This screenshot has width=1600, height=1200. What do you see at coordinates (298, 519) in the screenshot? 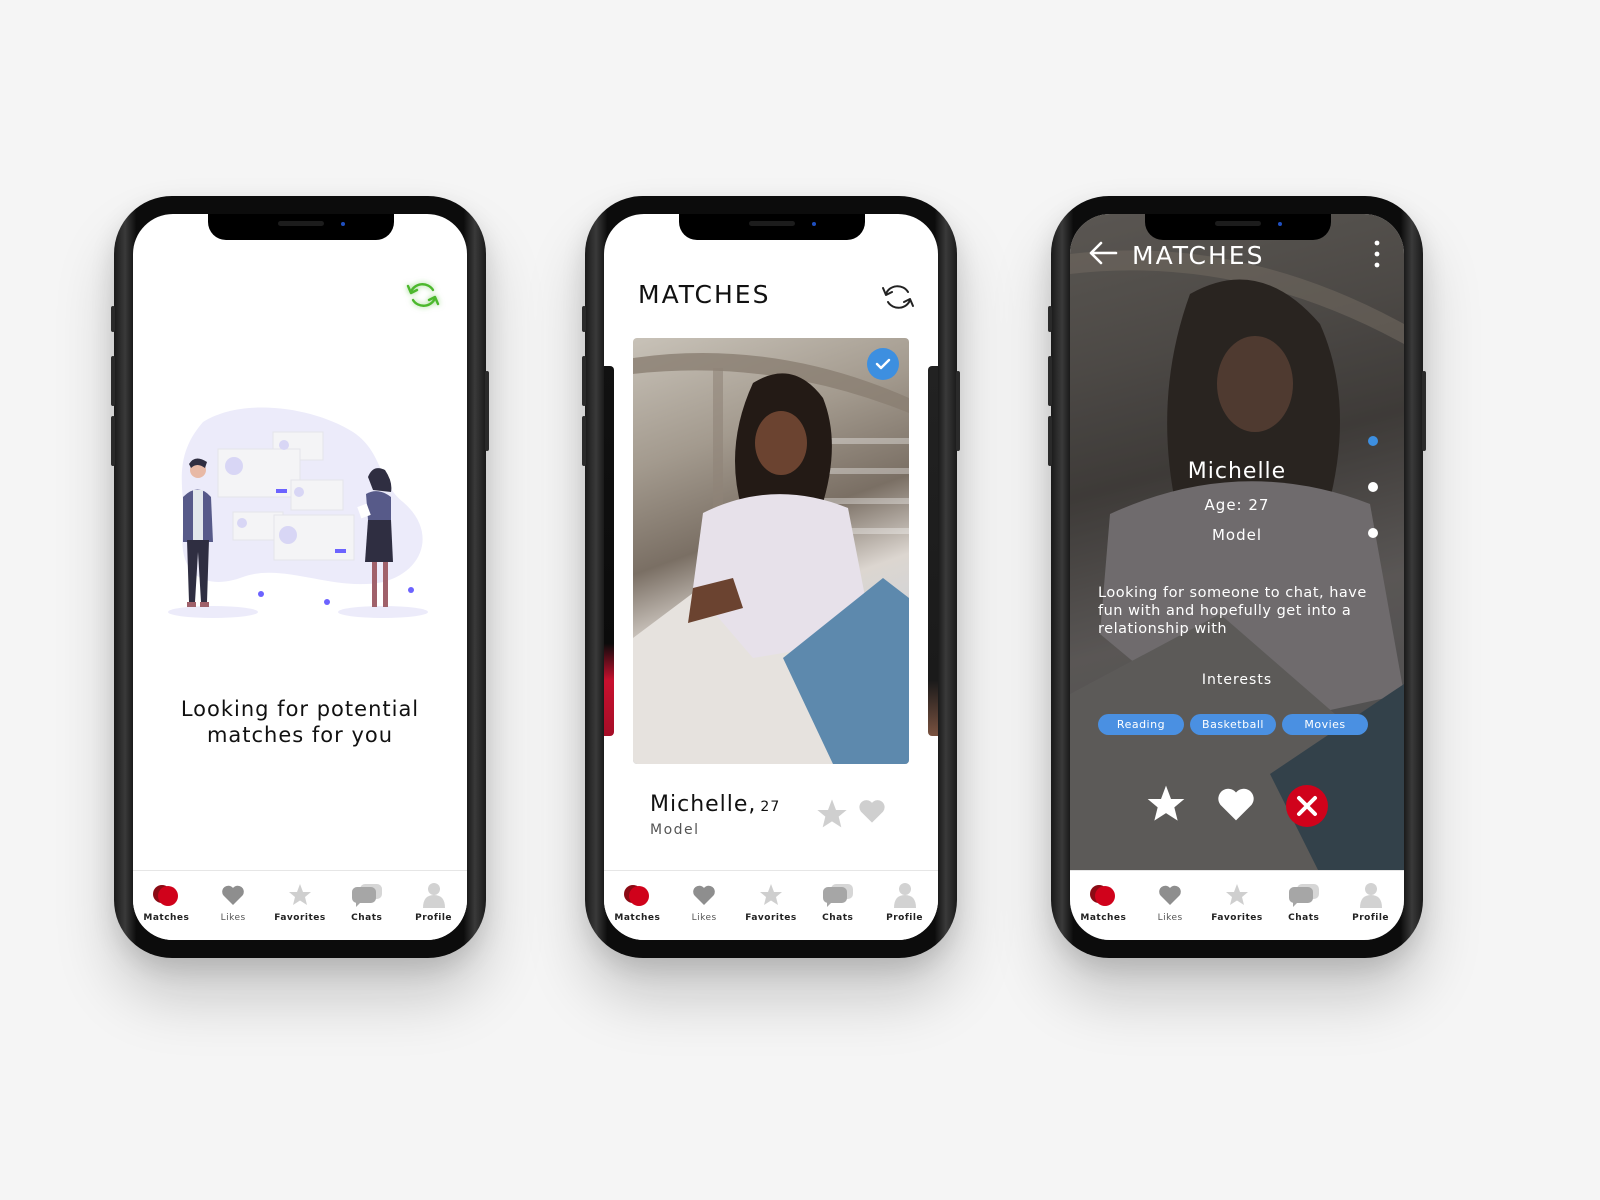
I see `people-searching-illustration` at bounding box center [298, 519].